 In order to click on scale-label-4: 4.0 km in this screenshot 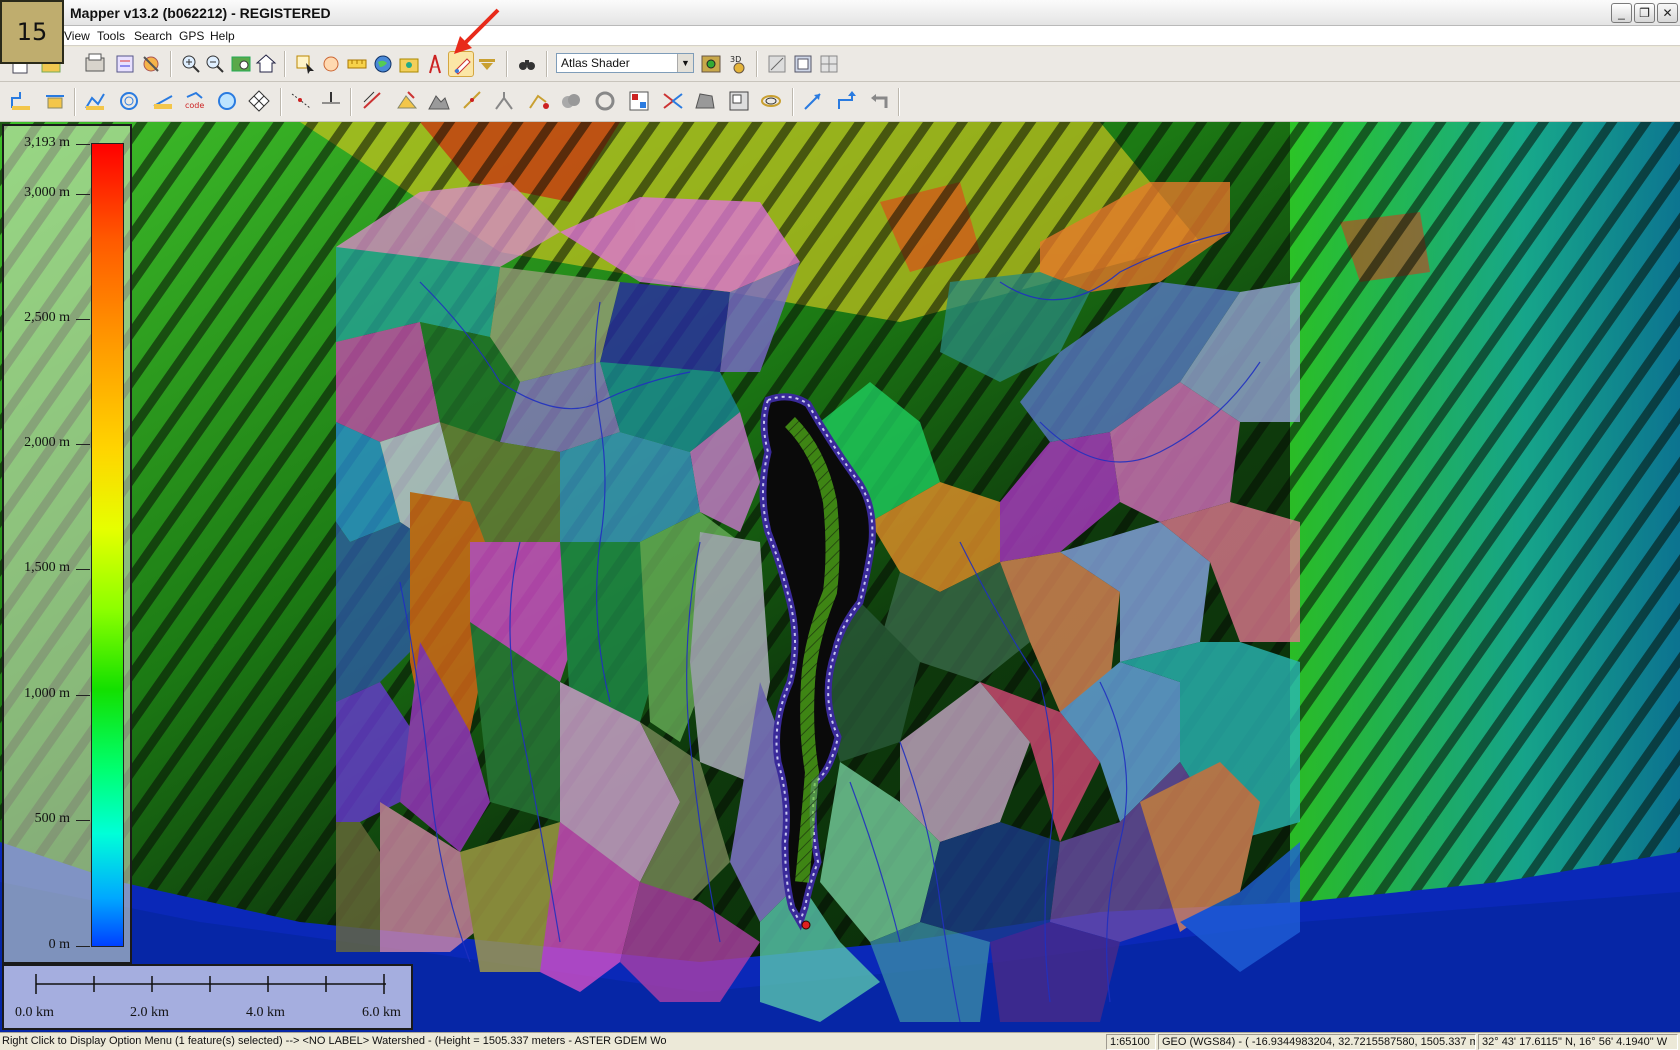, I will do `click(265, 1012)`.